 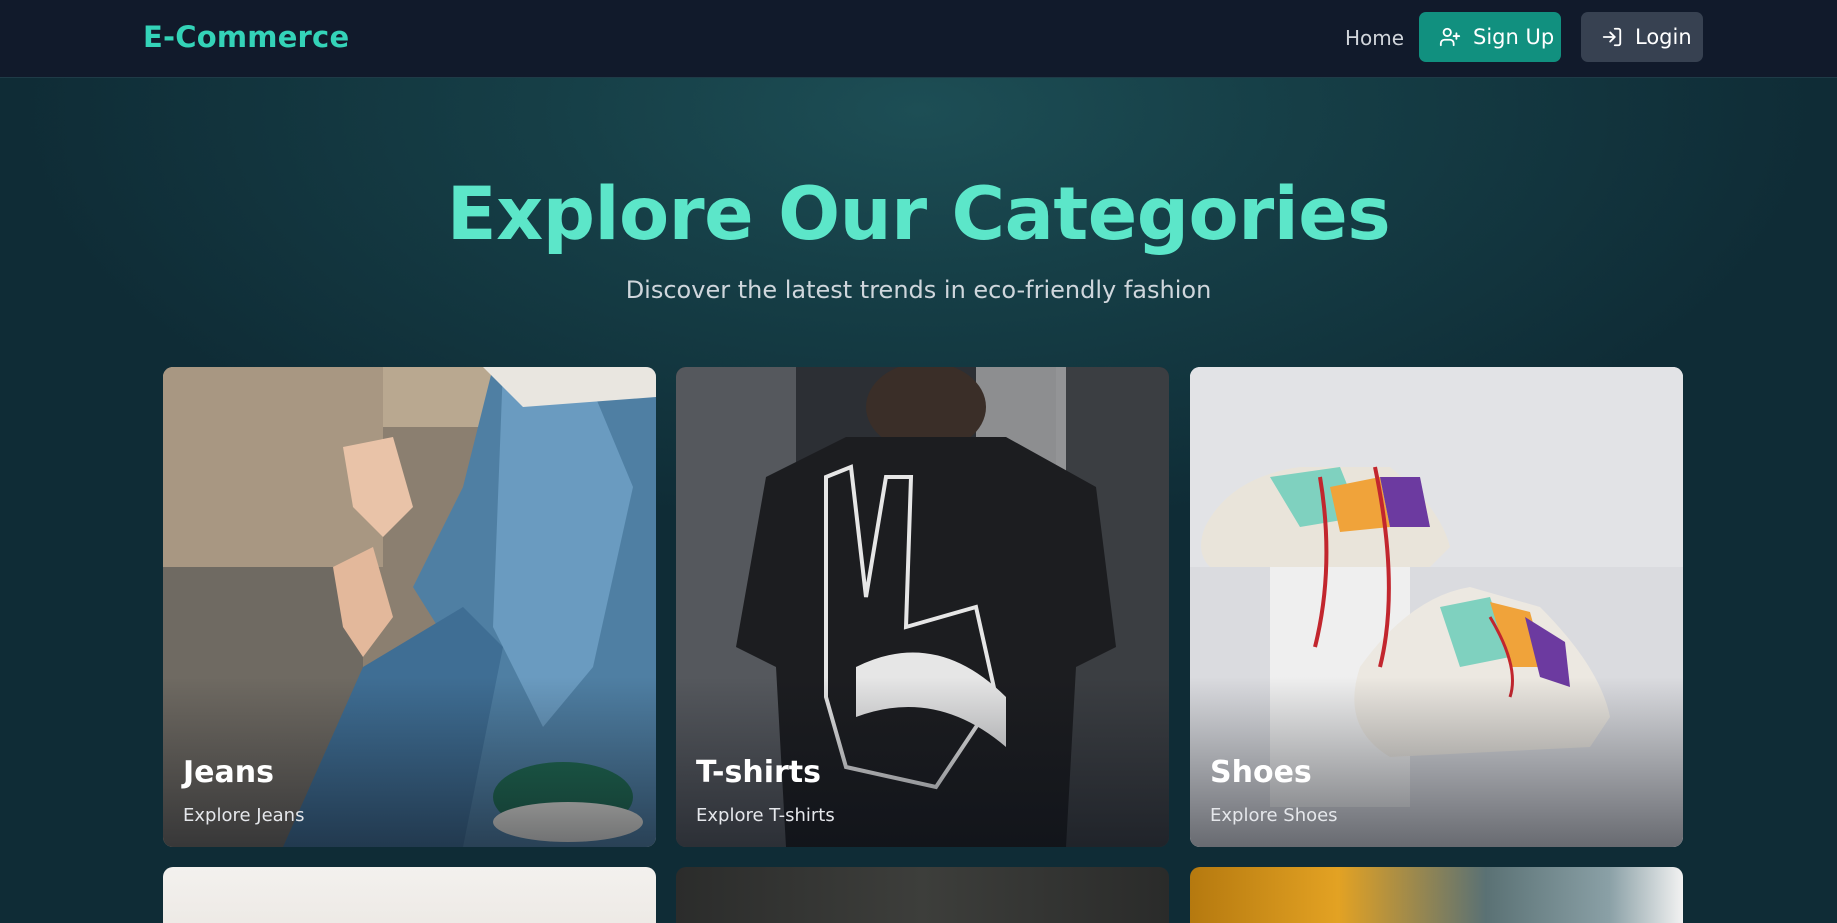 I want to click on category-link: Explore T-shirts, so click(x=765, y=815).